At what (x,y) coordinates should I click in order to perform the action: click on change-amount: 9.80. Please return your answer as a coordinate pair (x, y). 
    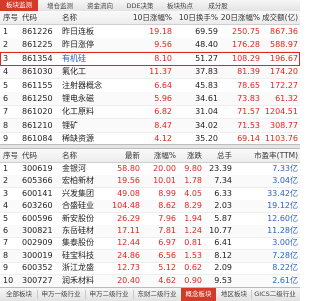
    Looking at the image, I should click on (193, 168).